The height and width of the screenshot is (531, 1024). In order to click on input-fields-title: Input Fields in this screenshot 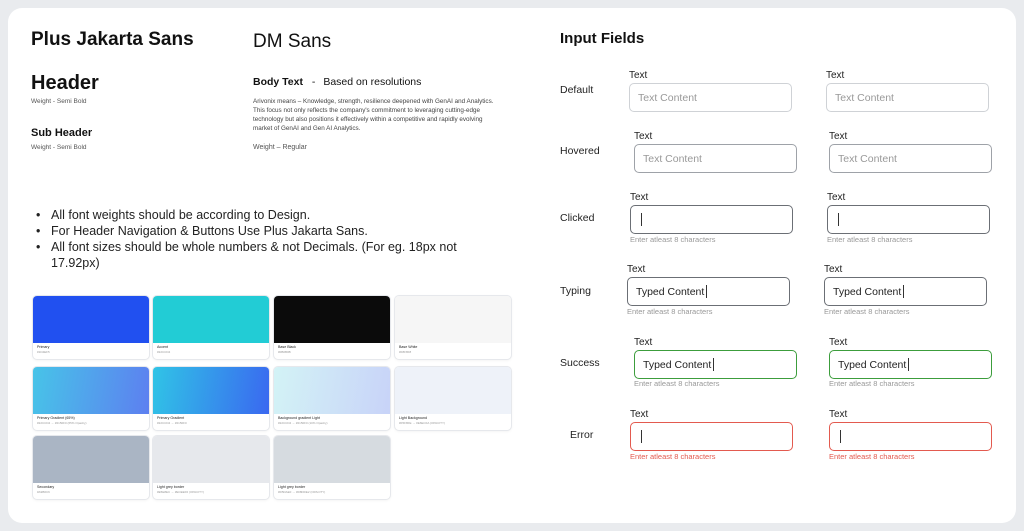, I will do `click(602, 38)`.